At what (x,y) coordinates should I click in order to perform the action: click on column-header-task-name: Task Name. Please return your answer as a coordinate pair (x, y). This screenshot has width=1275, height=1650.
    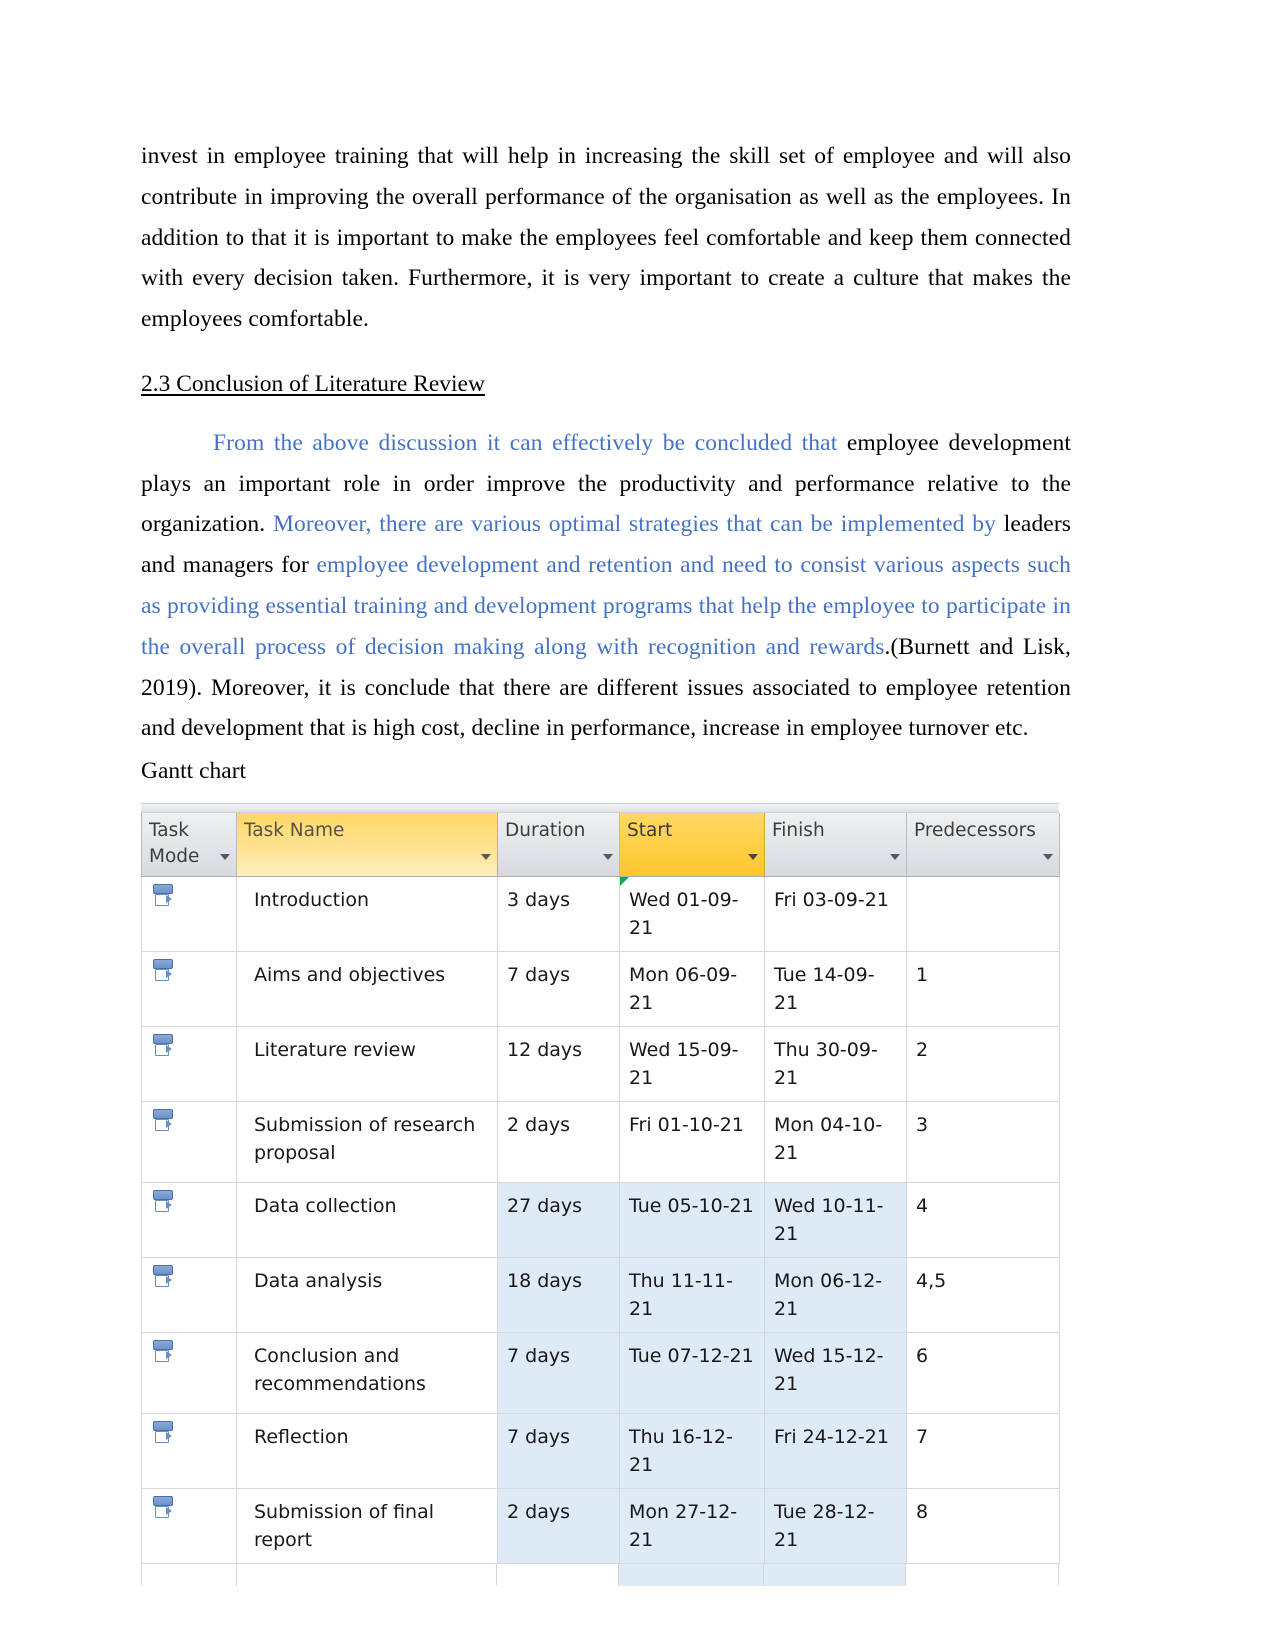
    Looking at the image, I should click on (367, 844).